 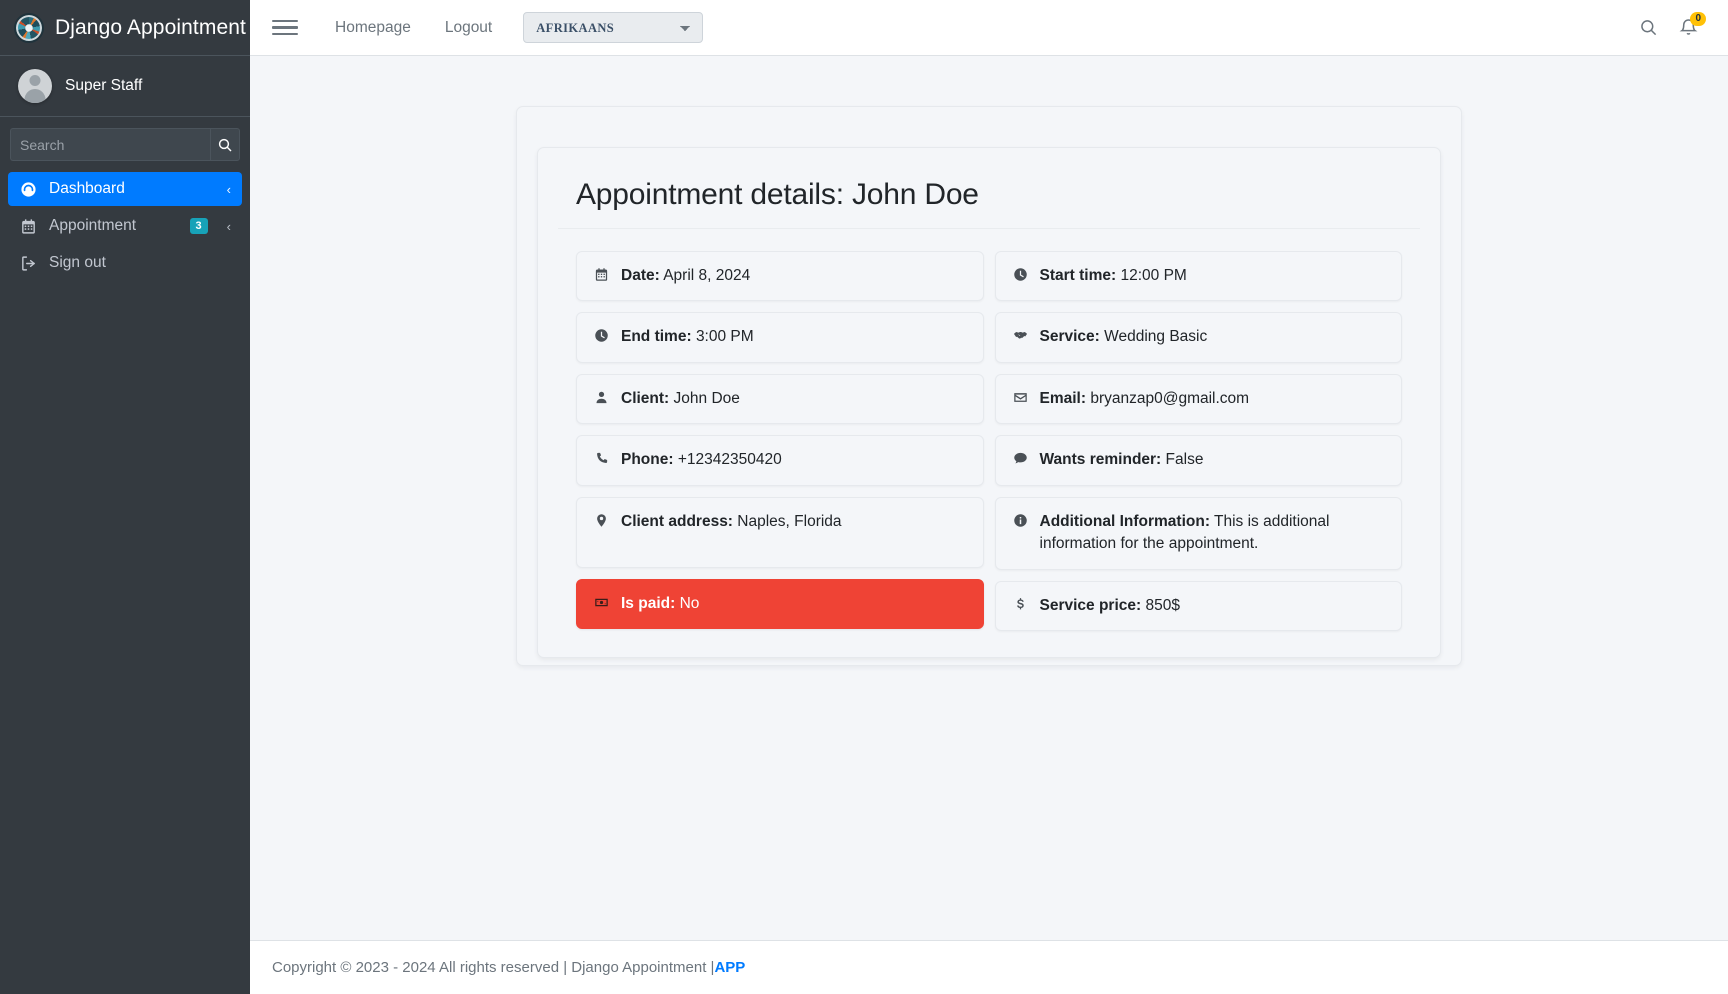 I want to click on django-circular-logo-icon, so click(x=29, y=27).